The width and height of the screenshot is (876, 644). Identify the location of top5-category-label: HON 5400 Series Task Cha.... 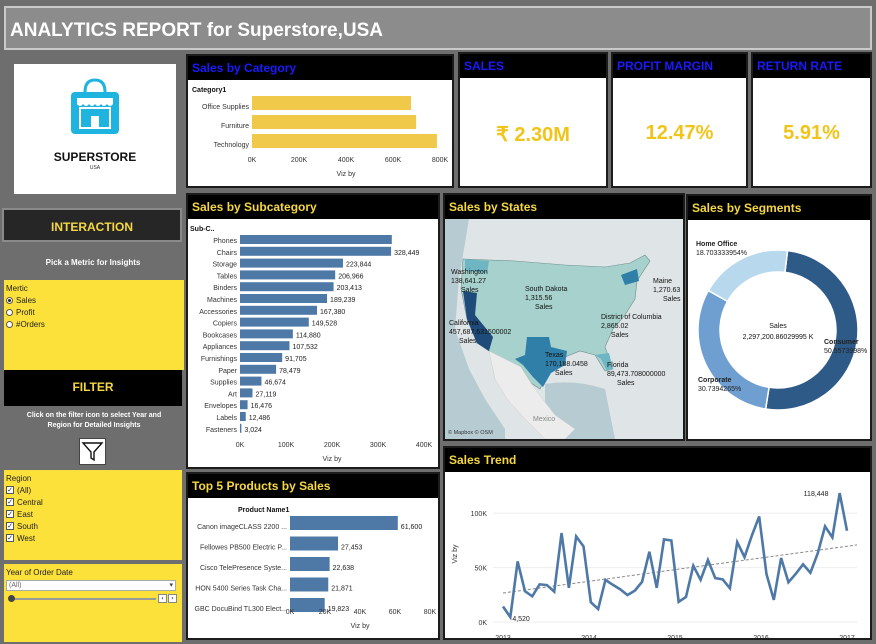
(241, 589).